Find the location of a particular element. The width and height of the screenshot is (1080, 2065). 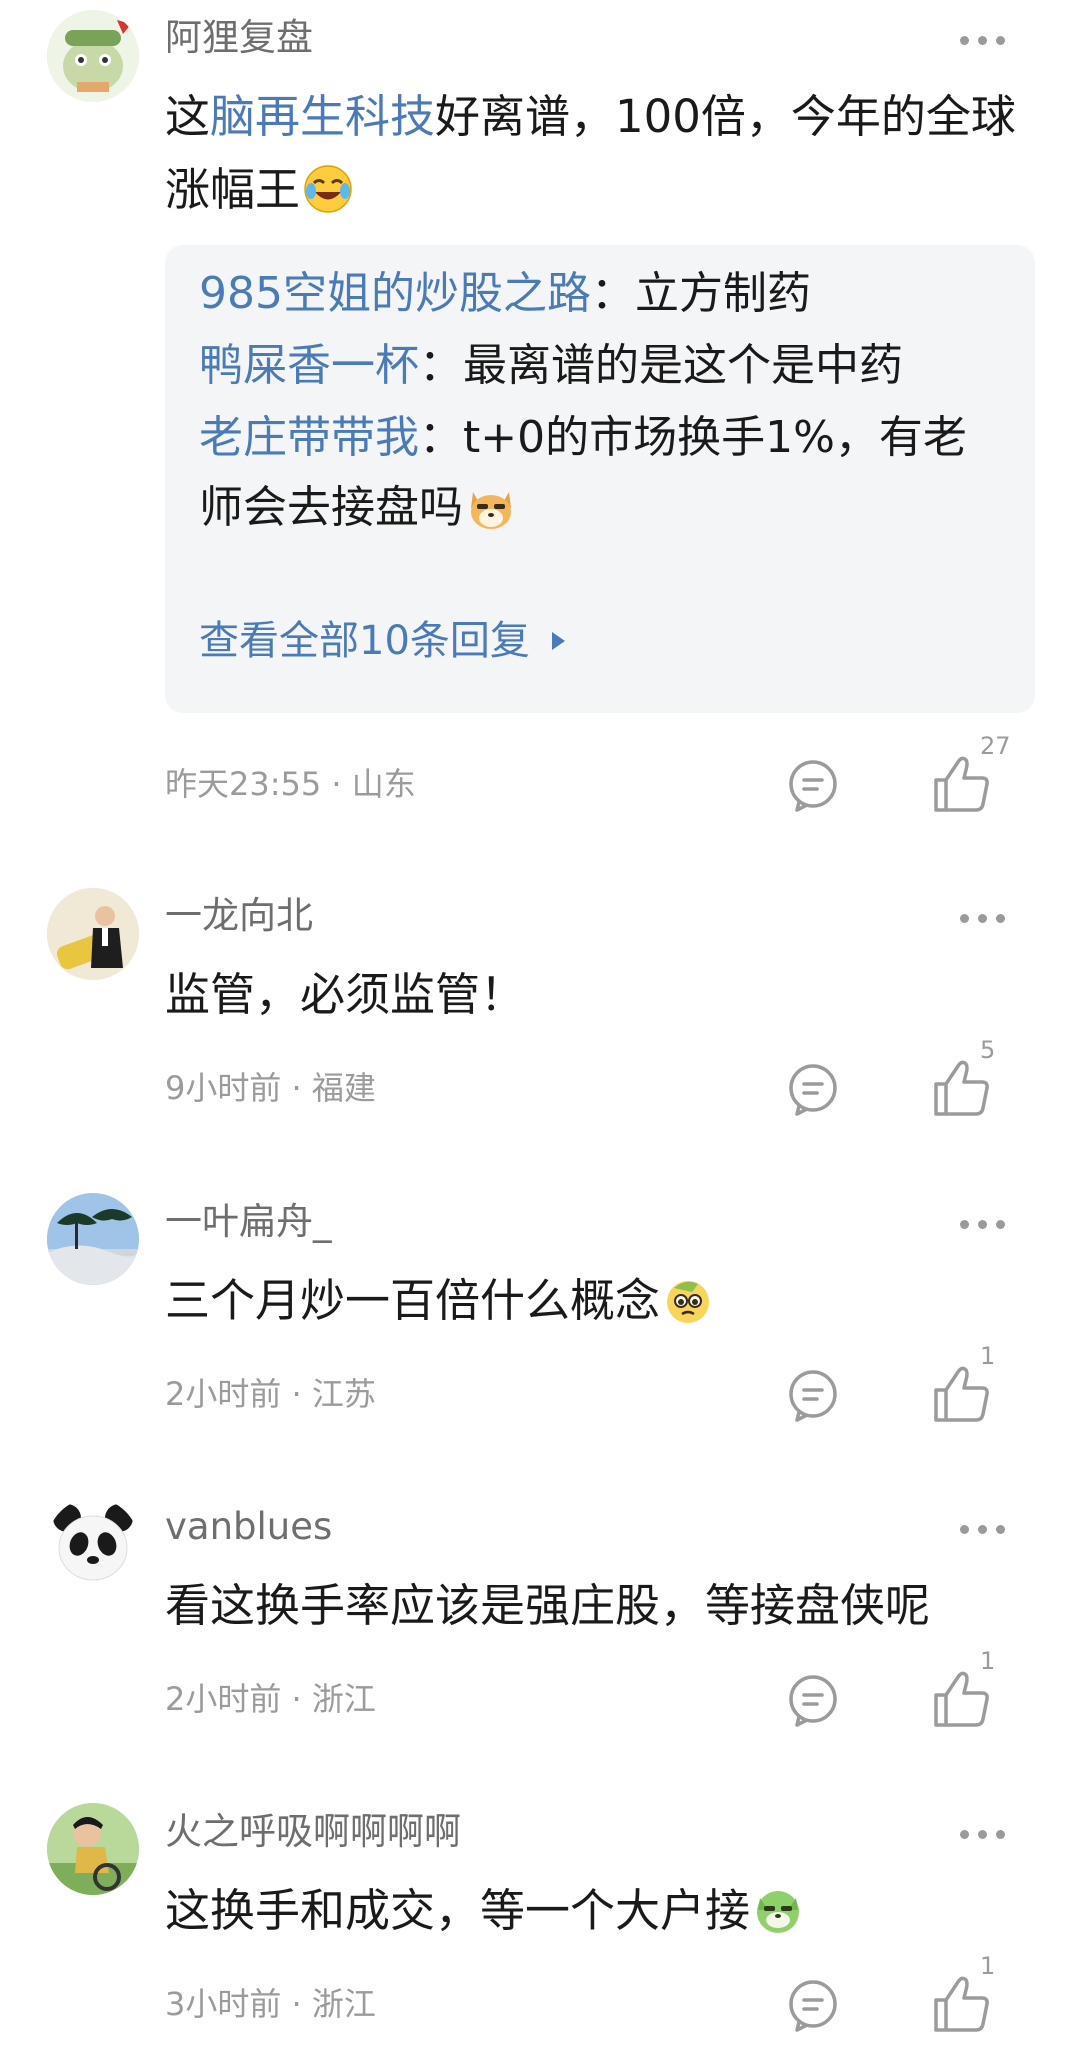

comment-meta: 2小时前 · 浙江 is located at coordinates (270, 1699).